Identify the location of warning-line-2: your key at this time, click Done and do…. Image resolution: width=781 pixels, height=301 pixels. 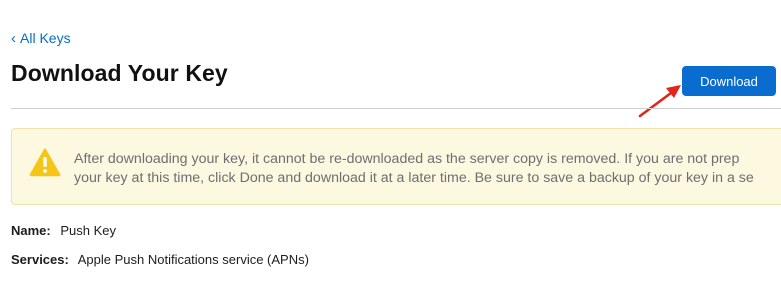
(414, 178).